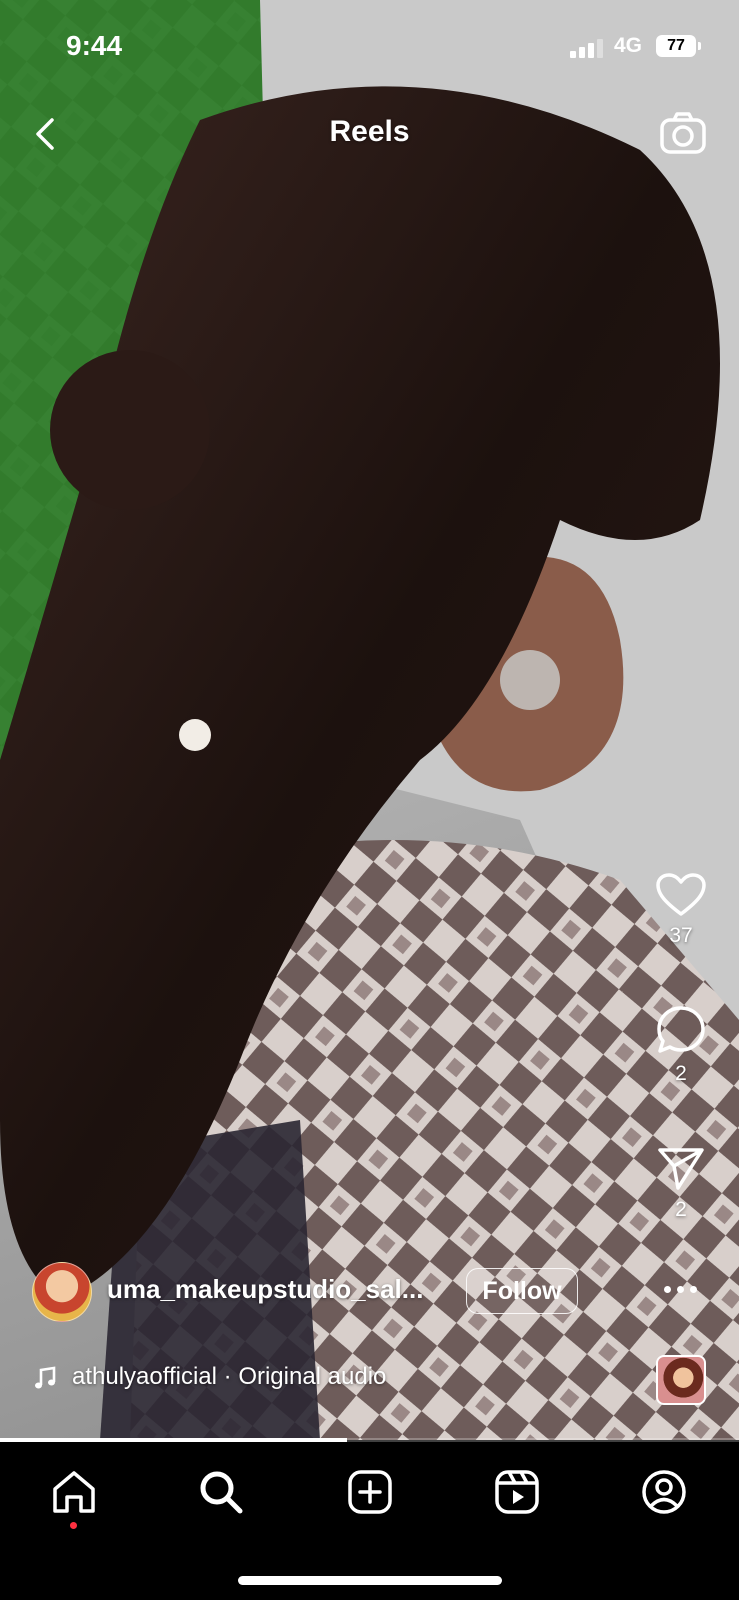 This screenshot has width=739, height=1600. What do you see at coordinates (229, 1377) in the screenshot?
I see `audio-label: athulyaofficial · Original audio` at bounding box center [229, 1377].